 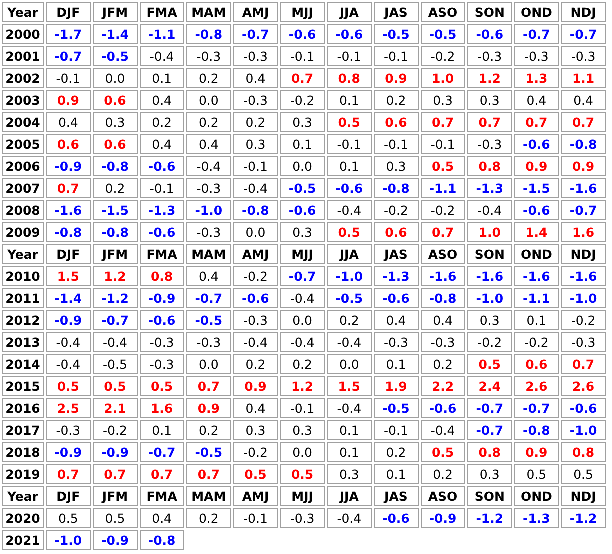 I want to click on column-header: Year, so click(x=23, y=12).